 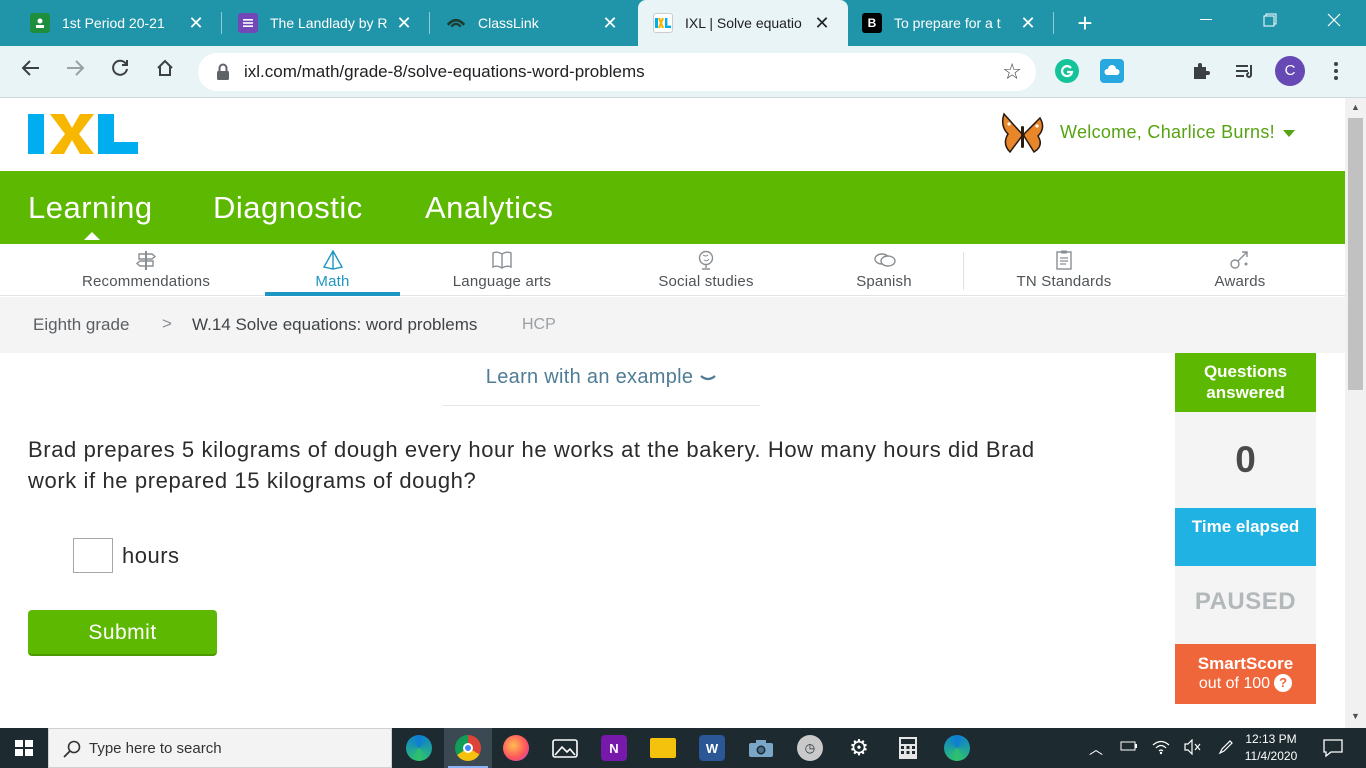 I want to click on taskbar-calculator, so click(x=908, y=748).